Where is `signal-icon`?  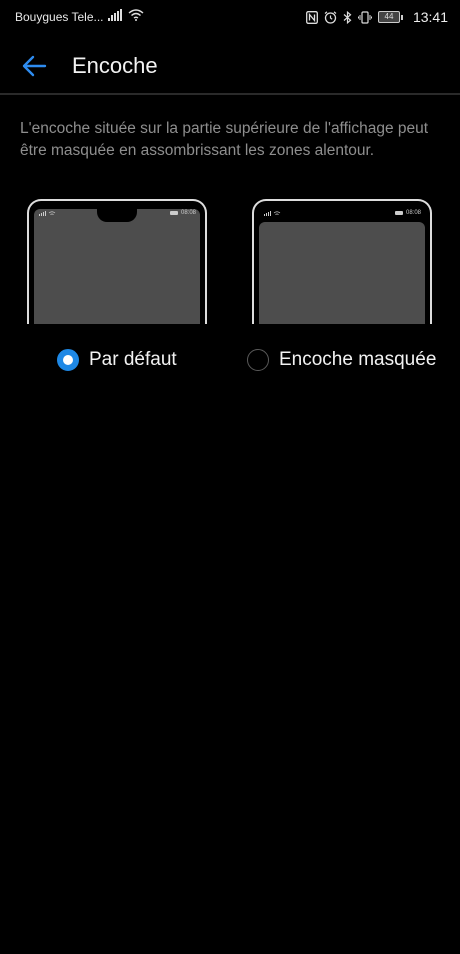 signal-icon is located at coordinates (115, 15).